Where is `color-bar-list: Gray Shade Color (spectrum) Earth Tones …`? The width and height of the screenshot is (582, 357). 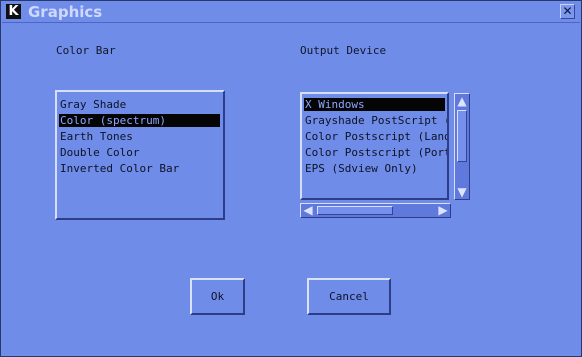 color-bar-list: Gray Shade Color (spectrum) Earth Tones … is located at coordinates (140, 155).